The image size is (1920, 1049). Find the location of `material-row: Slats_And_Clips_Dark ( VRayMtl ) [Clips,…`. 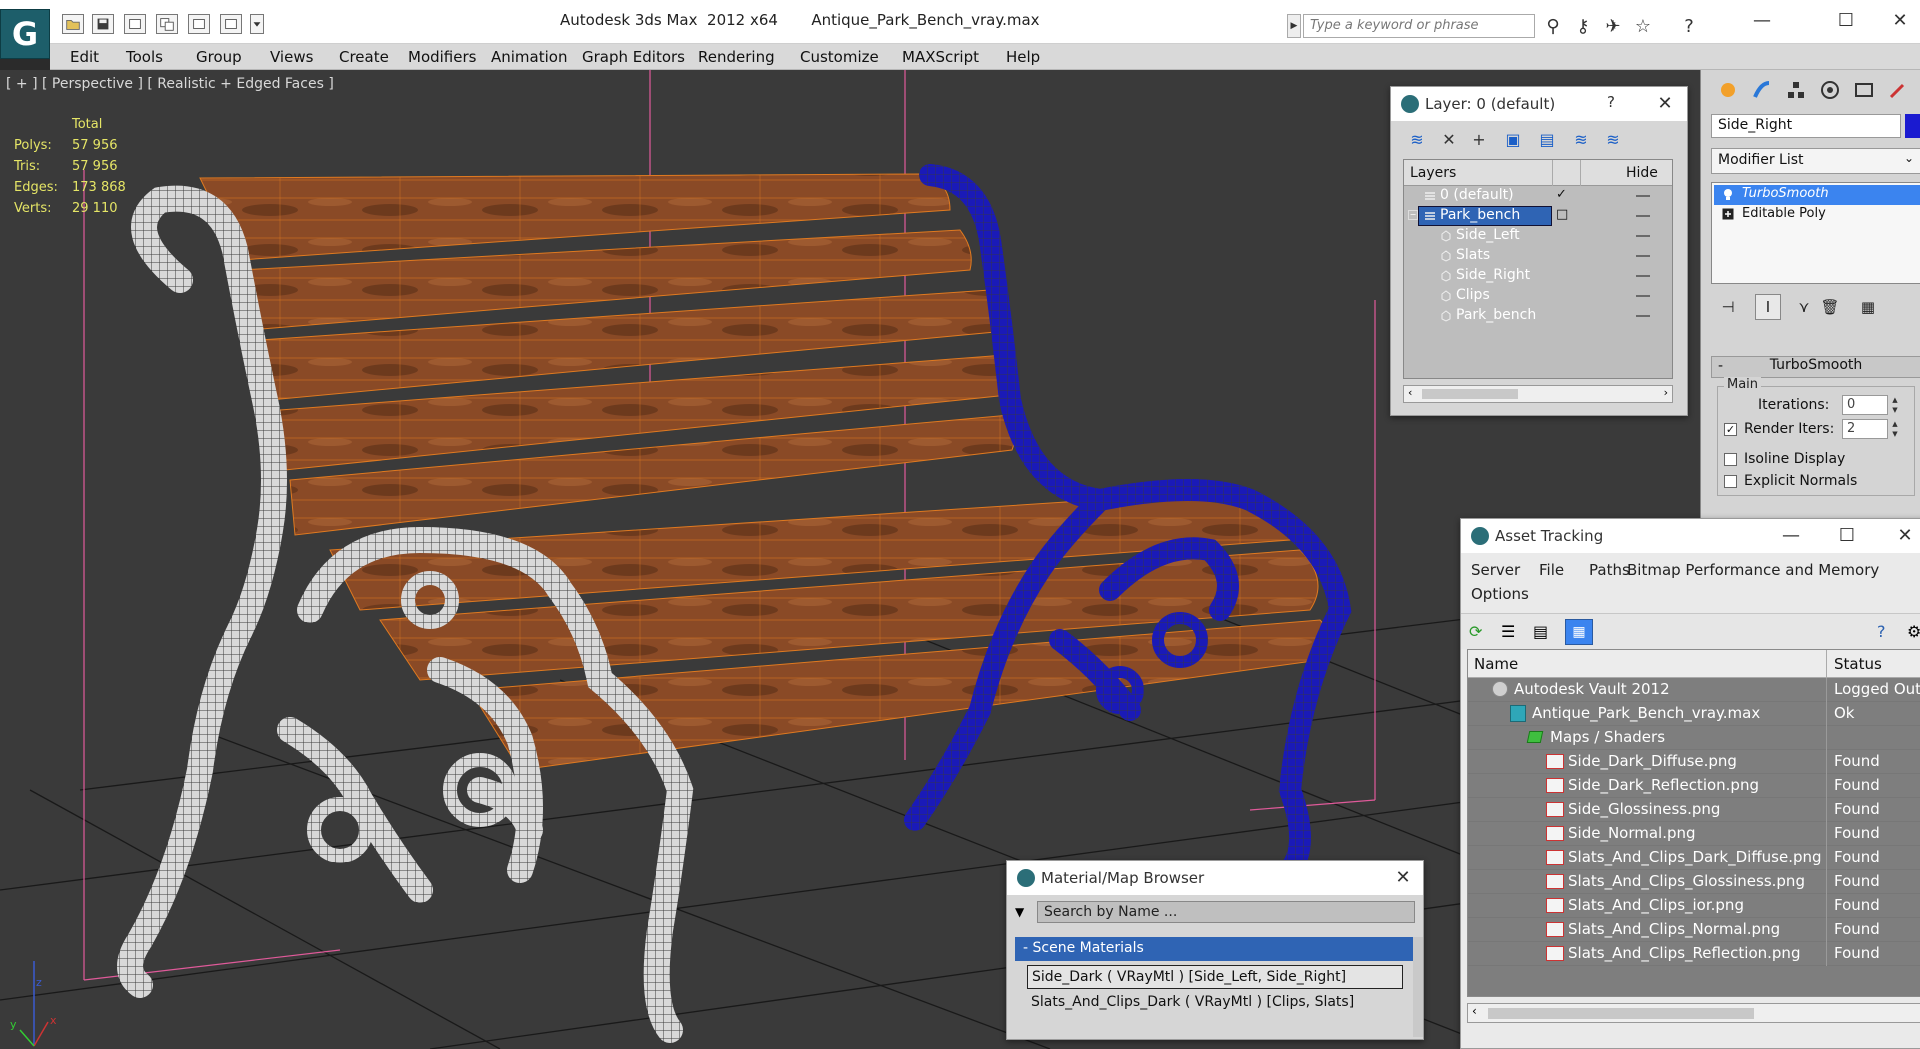

material-row: Slats_And_Clips_Dark ( VRayMtl ) [Clips,… is located at coordinates (1215, 1003).